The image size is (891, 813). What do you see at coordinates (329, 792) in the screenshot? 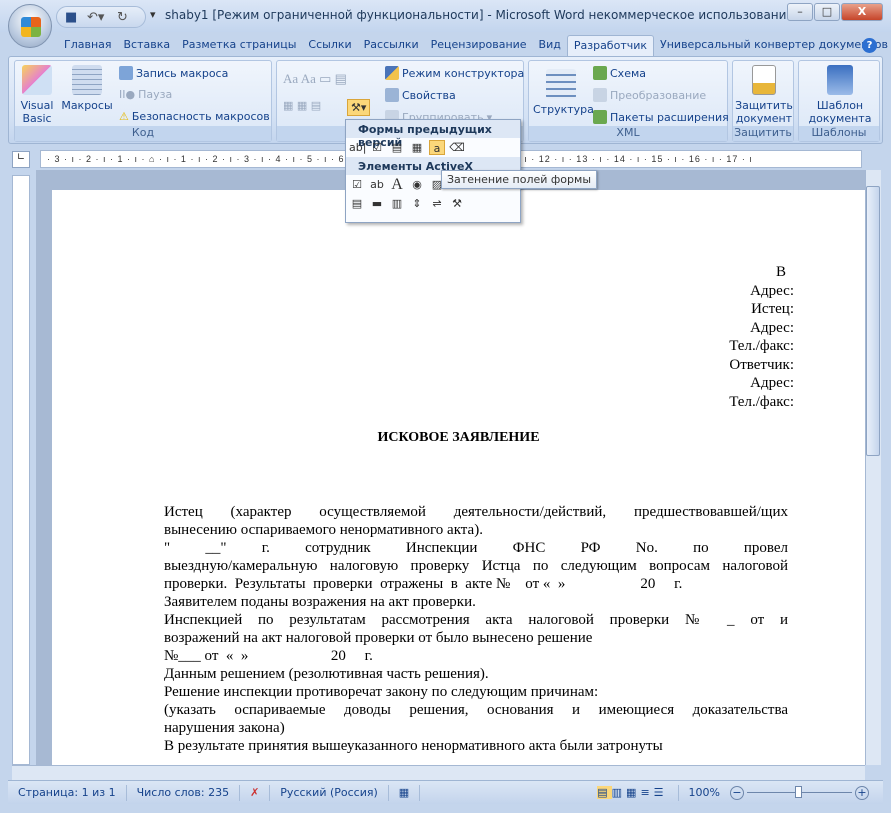
I see `language-indicator: Русский (Россия)` at bounding box center [329, 792].